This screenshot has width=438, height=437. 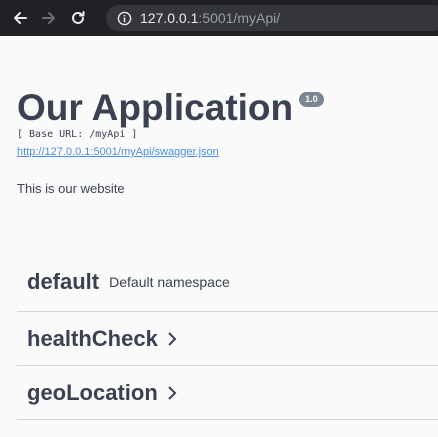 What do you see at coordinates (169, 18) in the screenshot?
I see `url-host: 127.0.0.1` at bounding box center [169, 18].